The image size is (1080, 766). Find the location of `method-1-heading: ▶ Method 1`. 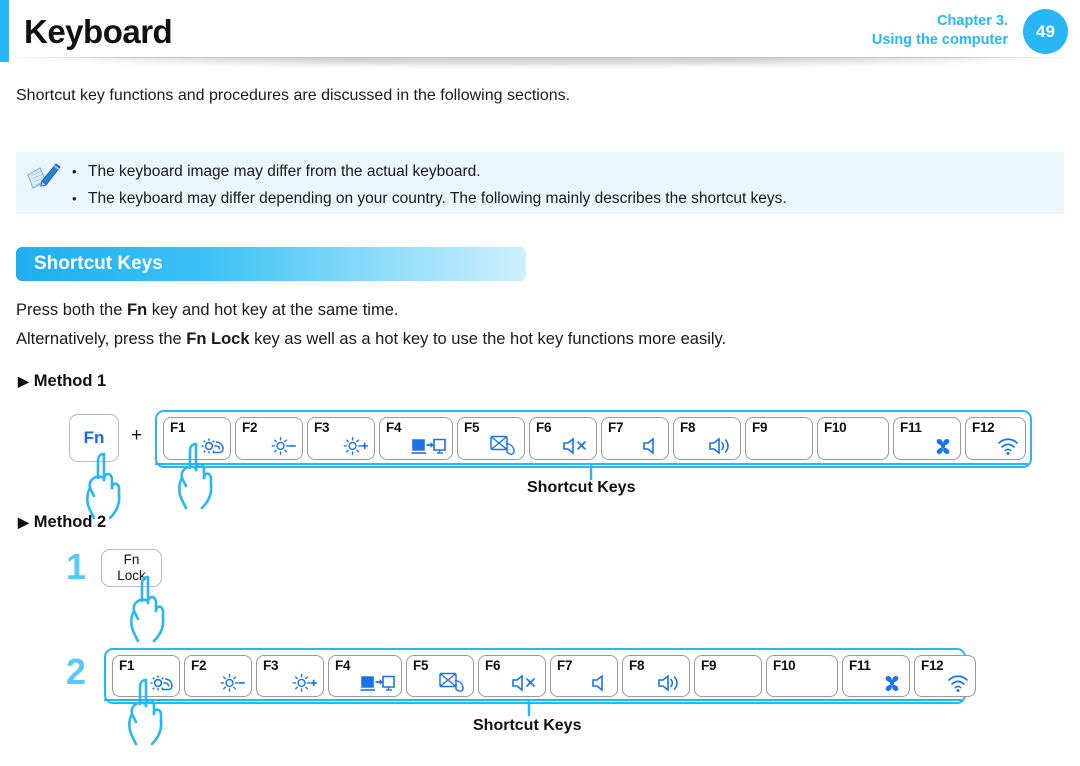

method-1-heading: ▶ Method 1 is located at coordinates (62, 381).